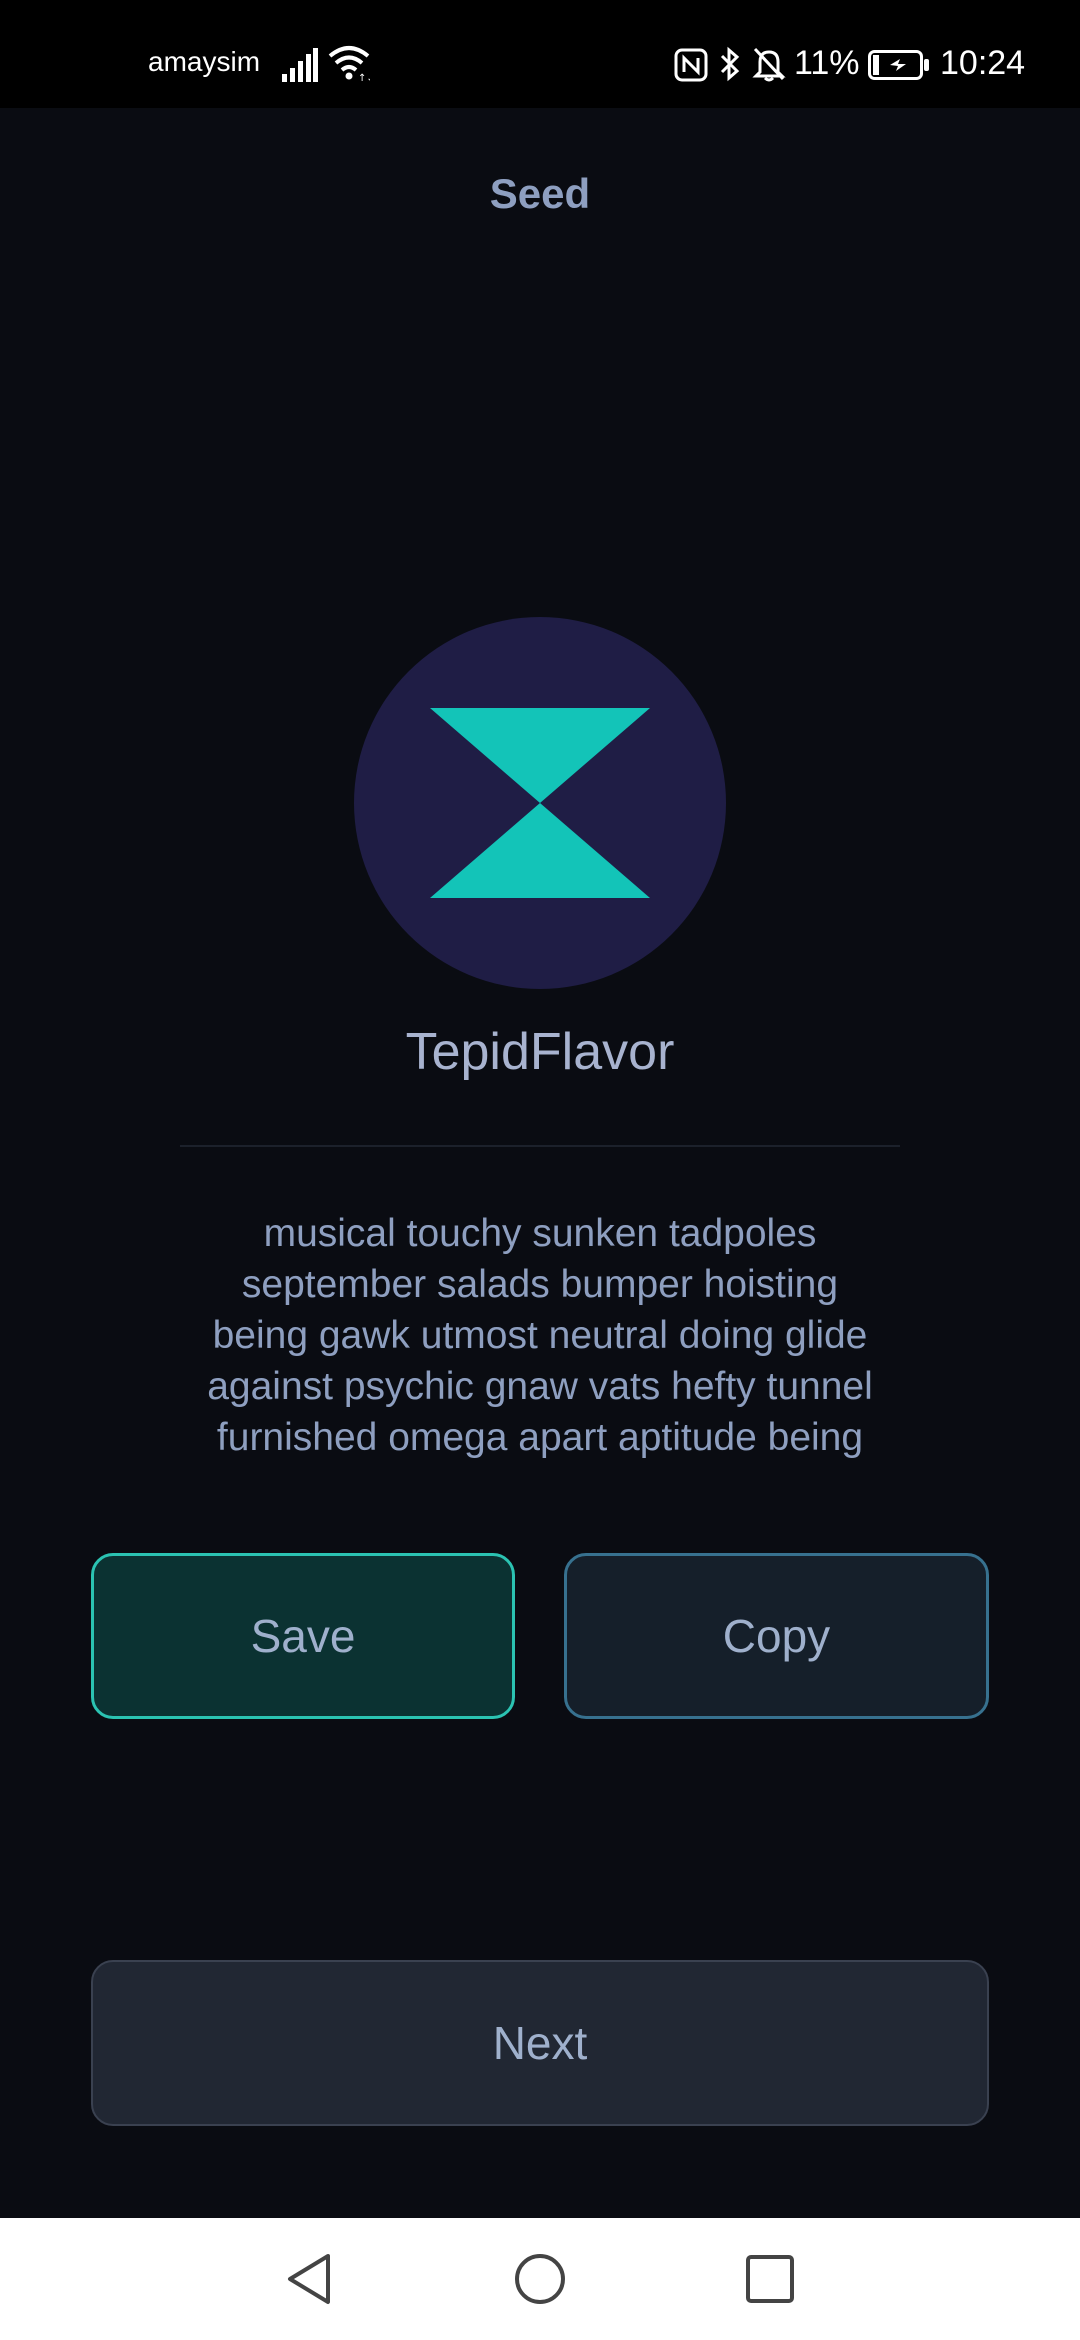 Image resolution: width=1080 pixels, height=2340 pixels. I want to click on battery-charging-icon, so click(899, 67).